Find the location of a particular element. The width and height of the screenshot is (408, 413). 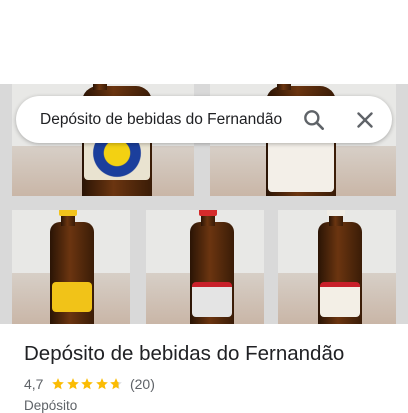

rating-row: 4,7 (20) is located at coordinates (89, 384).